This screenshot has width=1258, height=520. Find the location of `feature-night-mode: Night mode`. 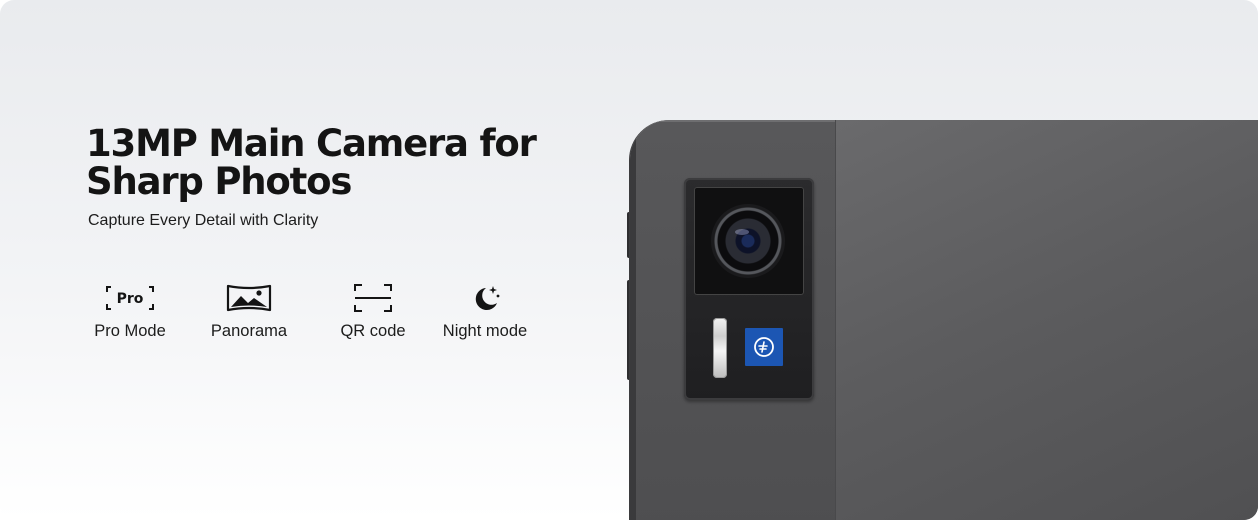

feature-night-mode: Night mode is located at coordinates (485, 311).